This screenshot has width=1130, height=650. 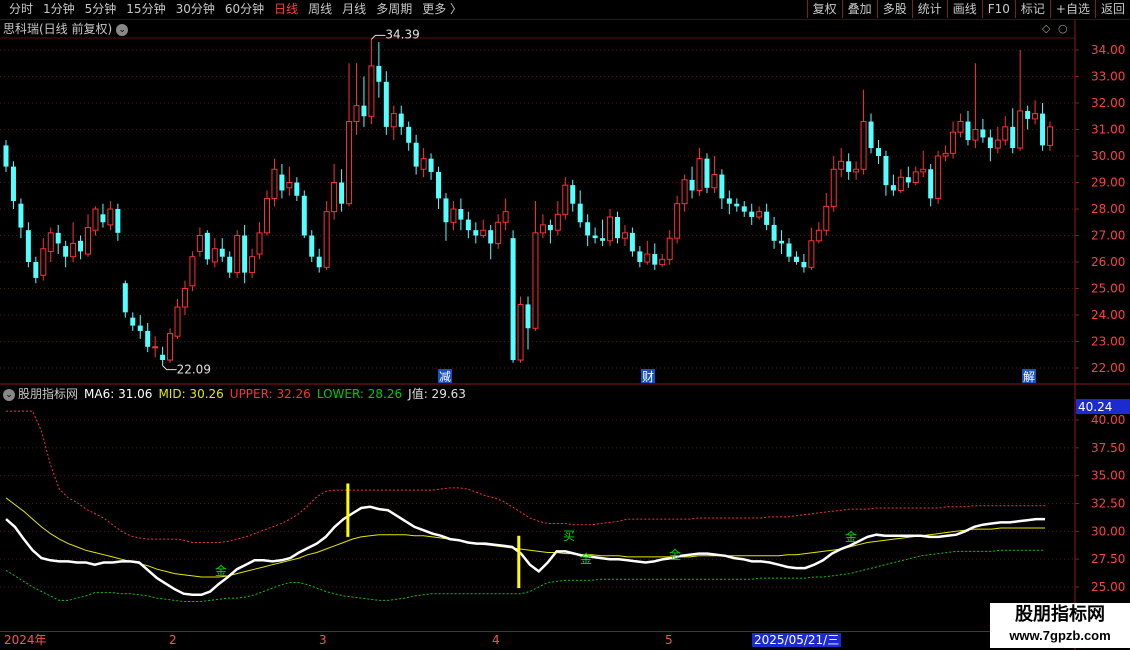 What do you see at coordinates (648, 377) in the screenshot?
I see `event-marker-label: 财` at bounding box center [648, 377].